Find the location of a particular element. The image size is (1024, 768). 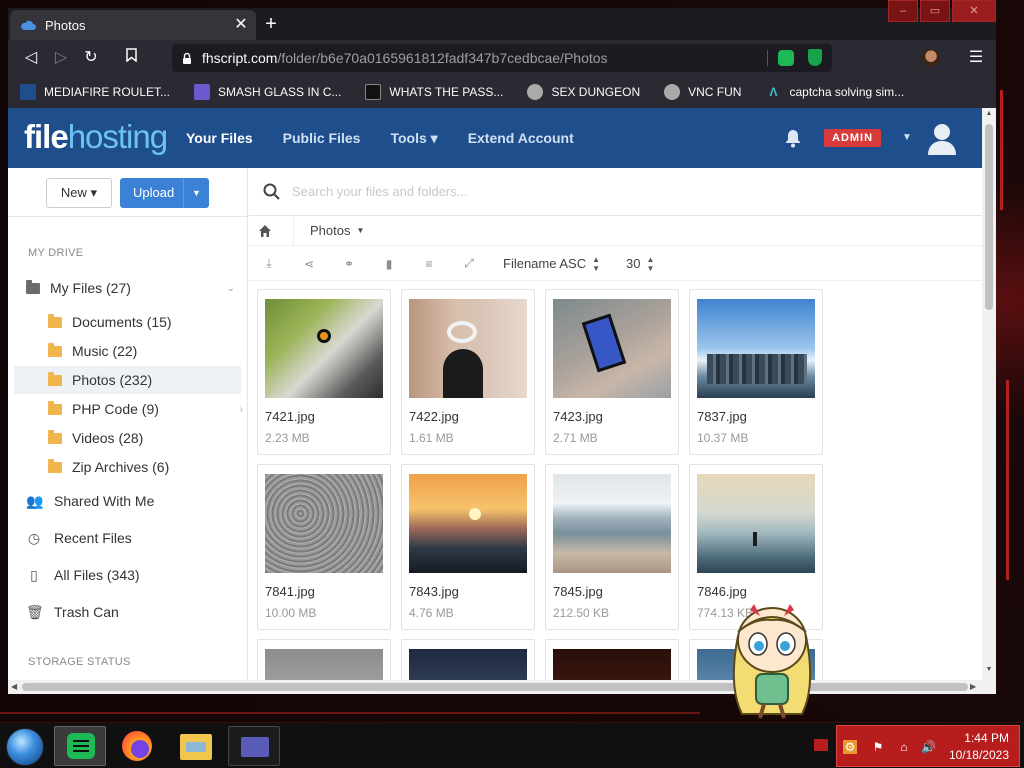

network-icon: ⌂ is located at coordinates (904, 747).